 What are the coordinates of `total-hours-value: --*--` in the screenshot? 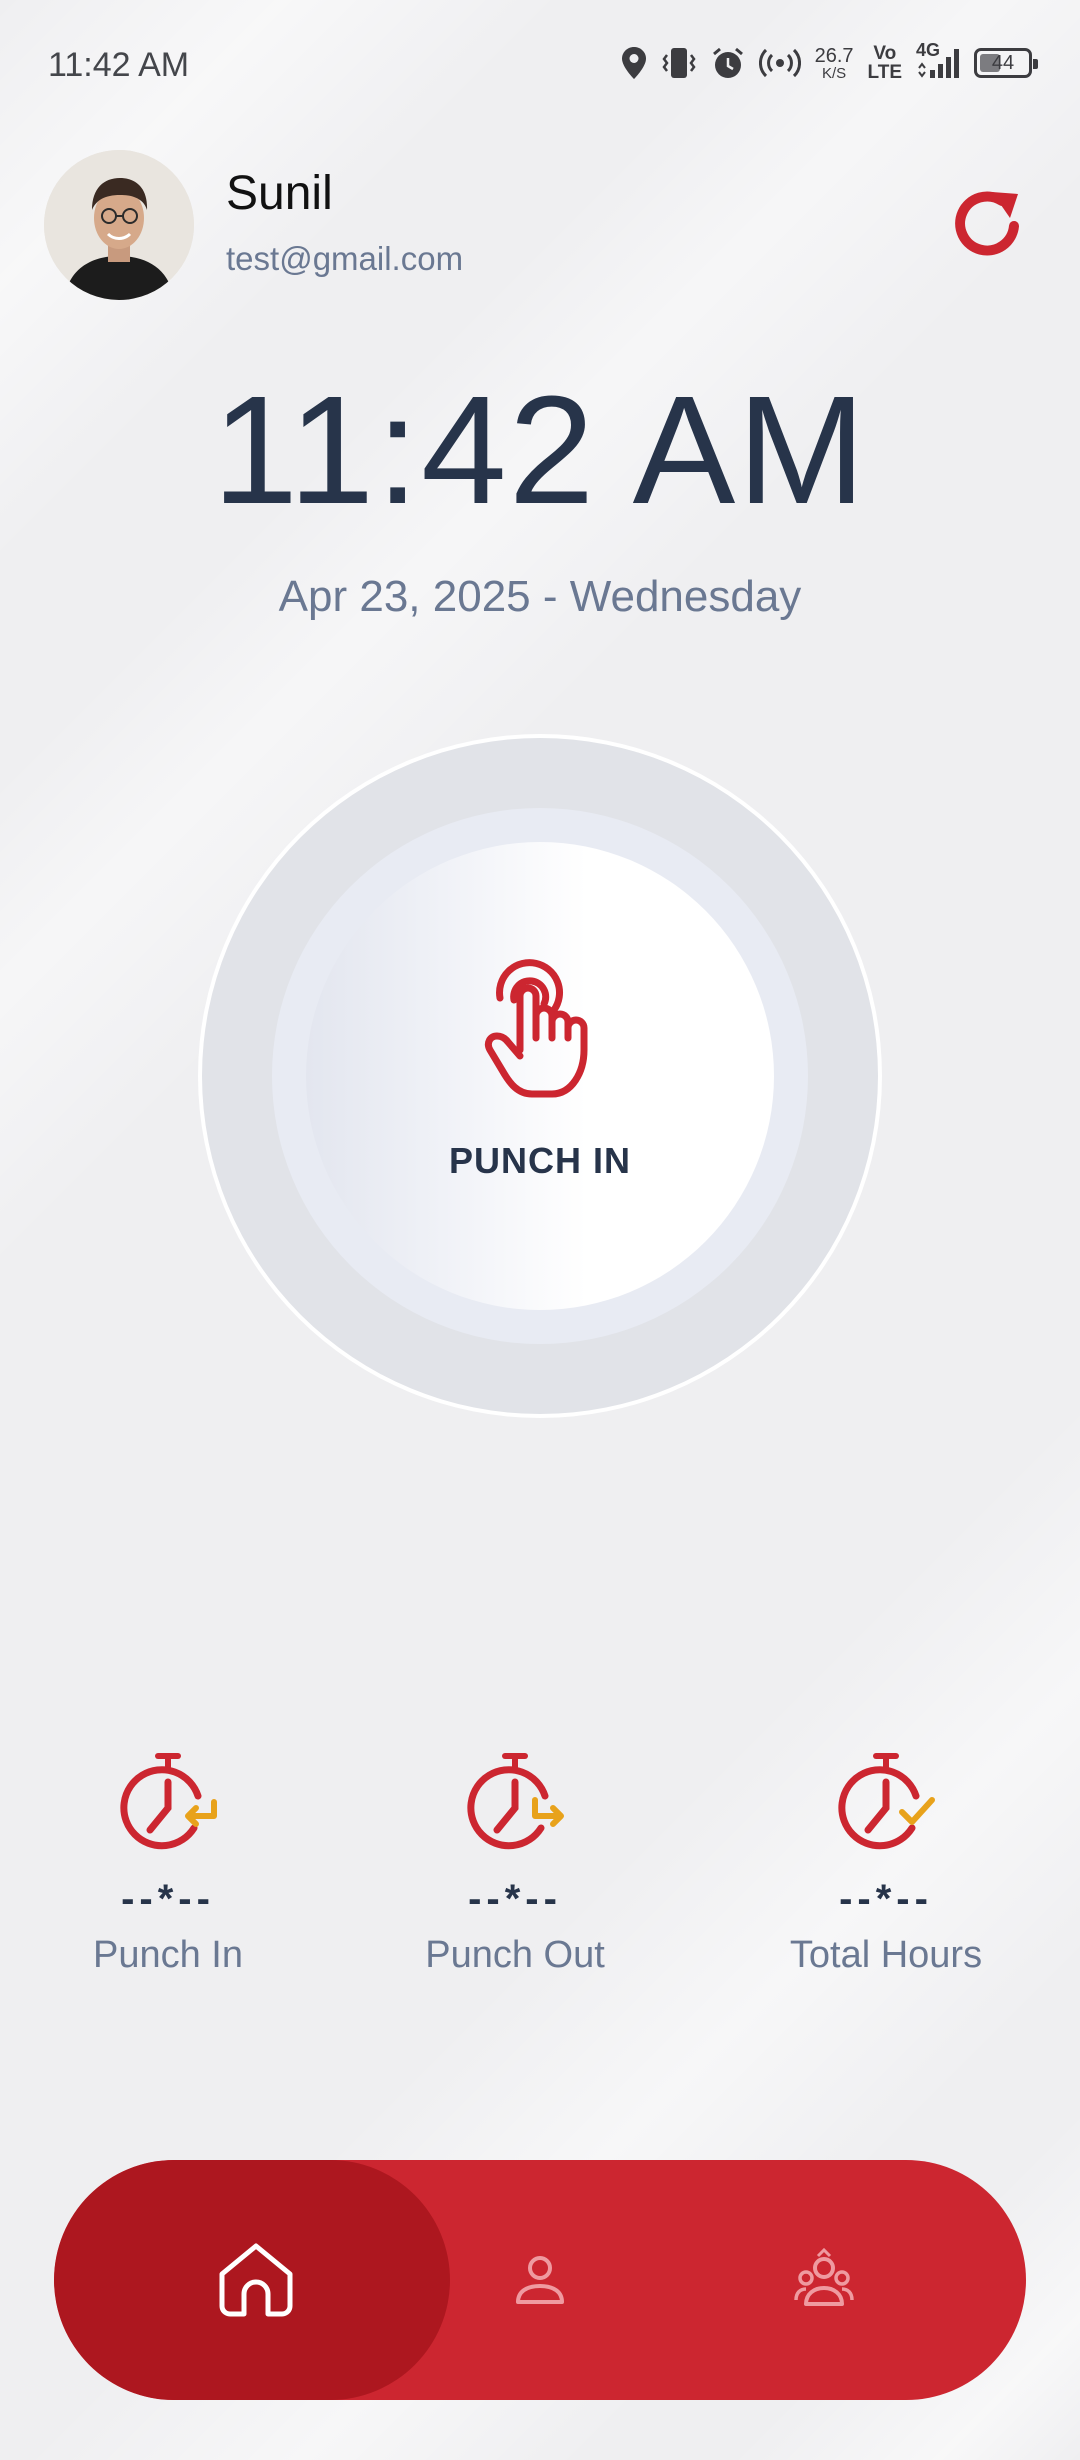 It's located at (886, 1899).